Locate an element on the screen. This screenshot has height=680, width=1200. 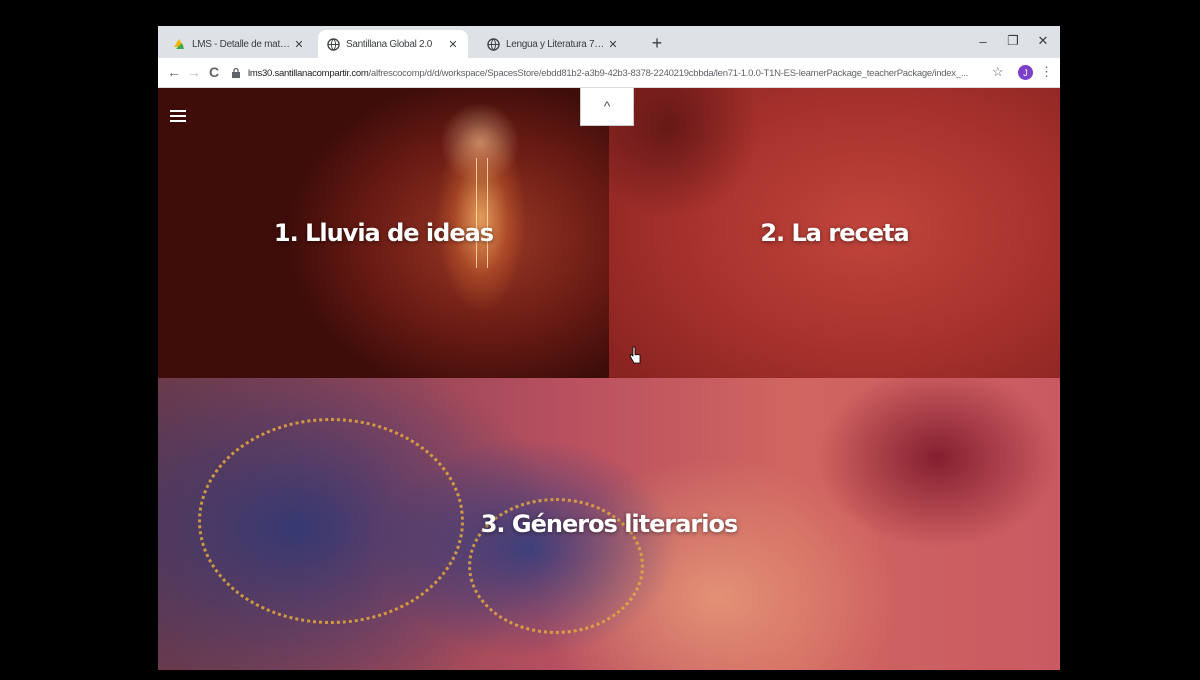
tab-lms: LMS - Detalle de materia ✕ is located at coordinates (239, 44).